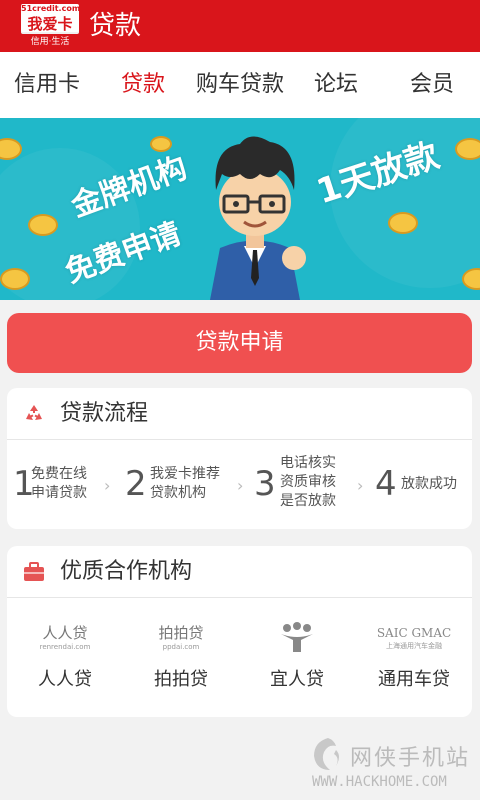  Describe the element at coordinates (239, 343) in the screenshot. I see `loan-apply-button: 贷款申请` at that location.